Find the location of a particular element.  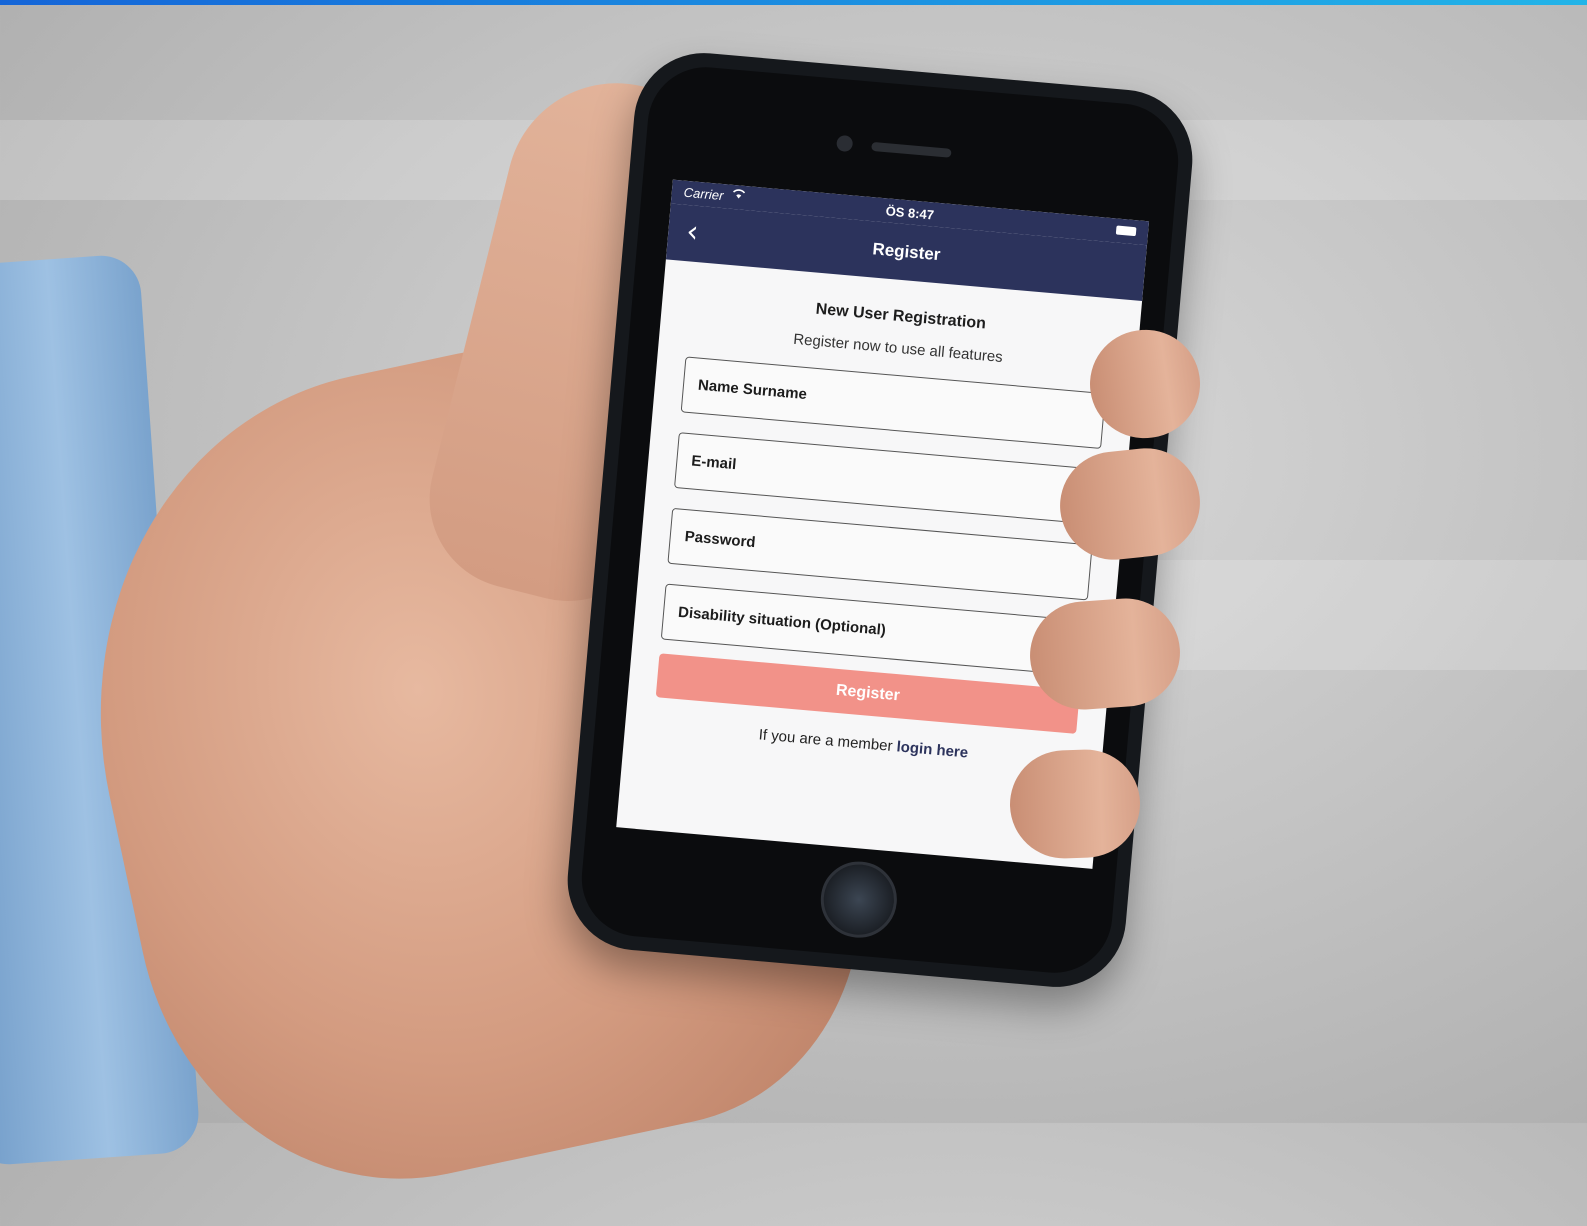

battery-icon is located at coordinates (1126, 231).